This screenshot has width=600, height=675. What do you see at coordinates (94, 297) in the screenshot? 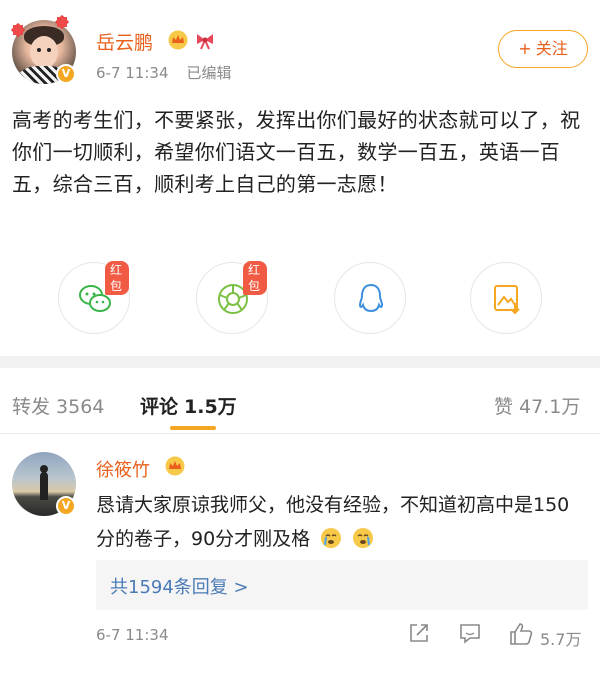
I see `share-wechat-button: 红包` at bounding box center [94, 297].